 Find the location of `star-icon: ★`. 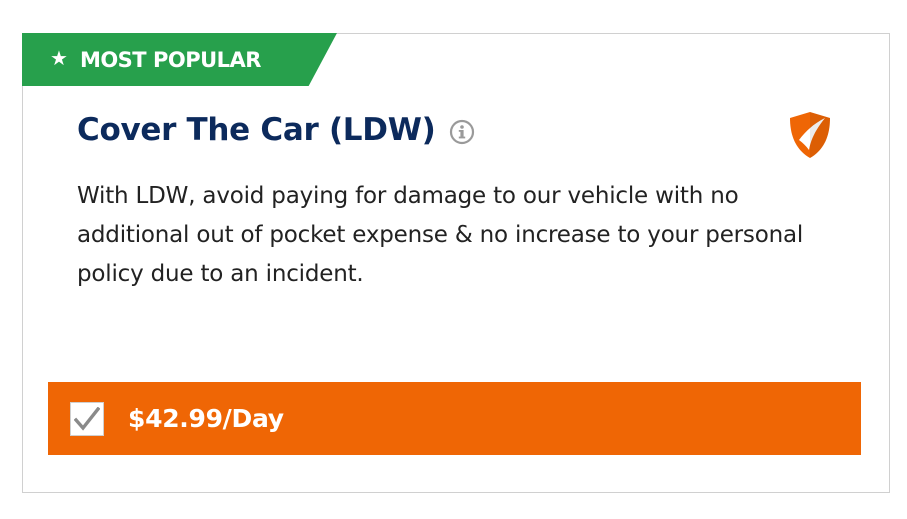

star-icon: ★ is located at coordinates (59, 57).